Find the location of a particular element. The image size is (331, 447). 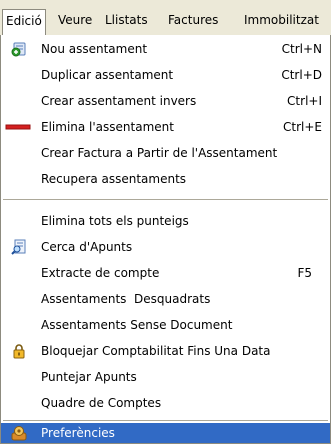

menu-factures: Factures is located at coordinates (193, 20).